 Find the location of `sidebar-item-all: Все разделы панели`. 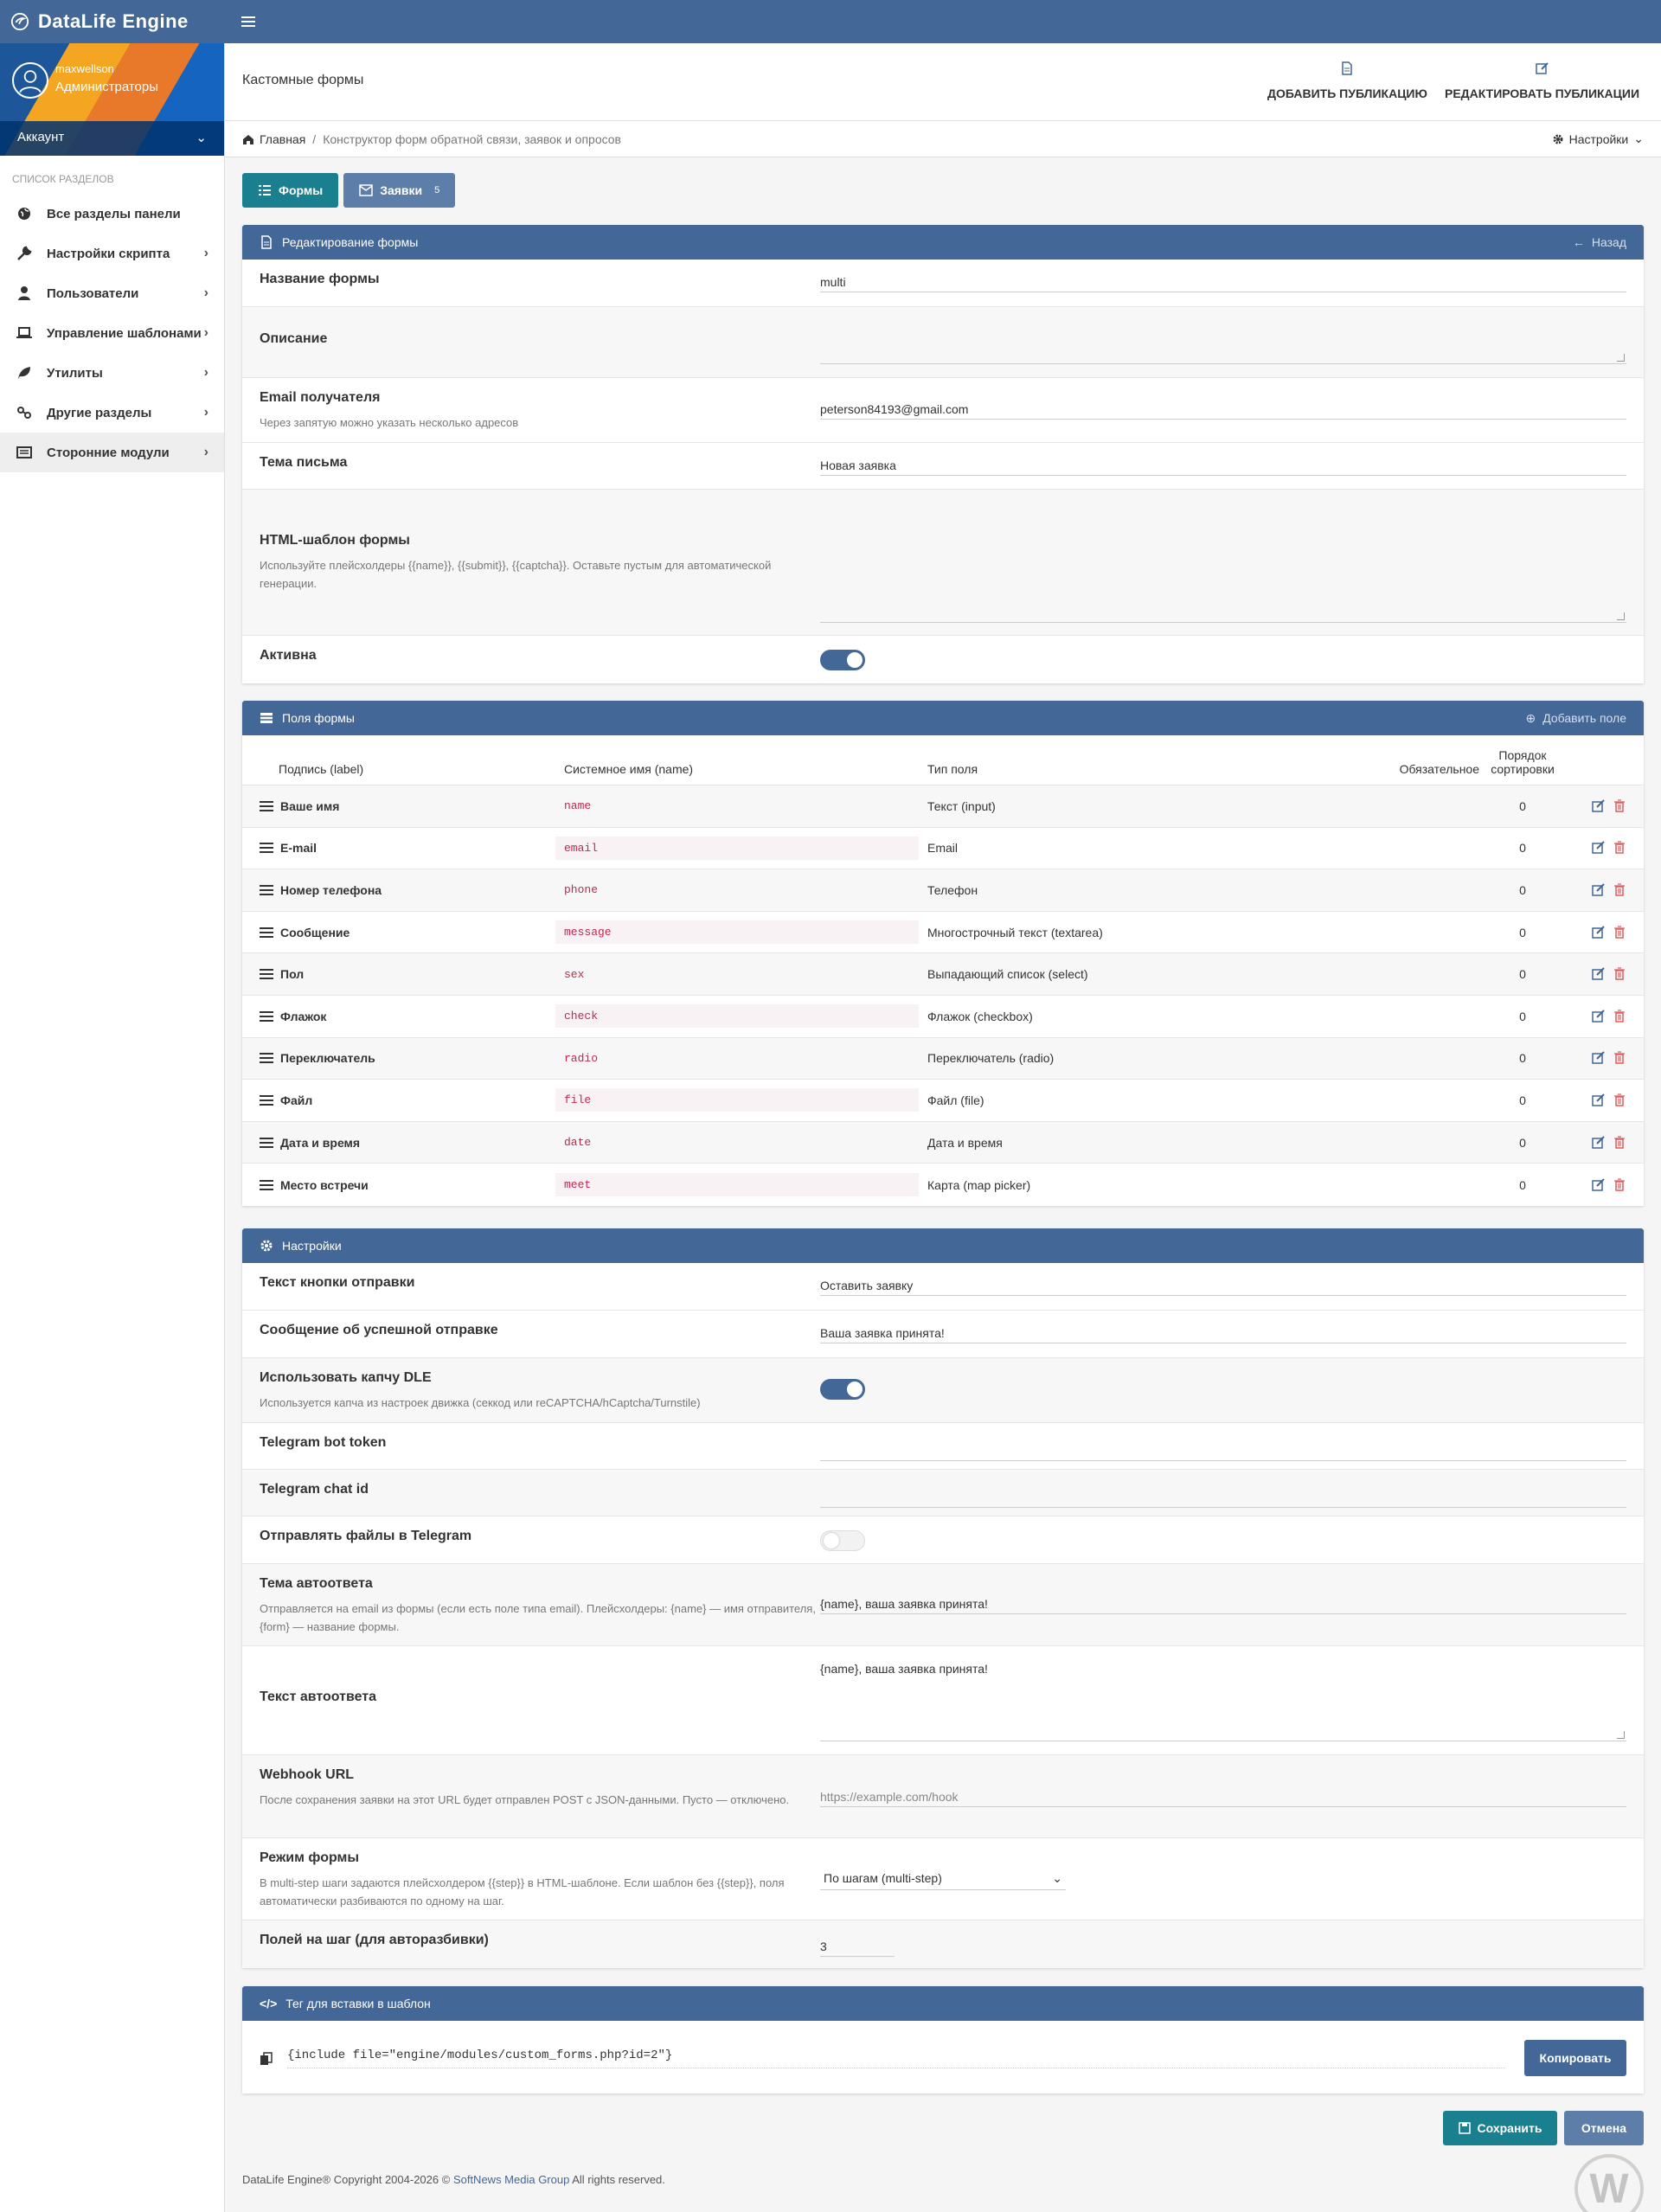

sidebar-item-all: Все разделы панели is located at coordinates (112, 214).